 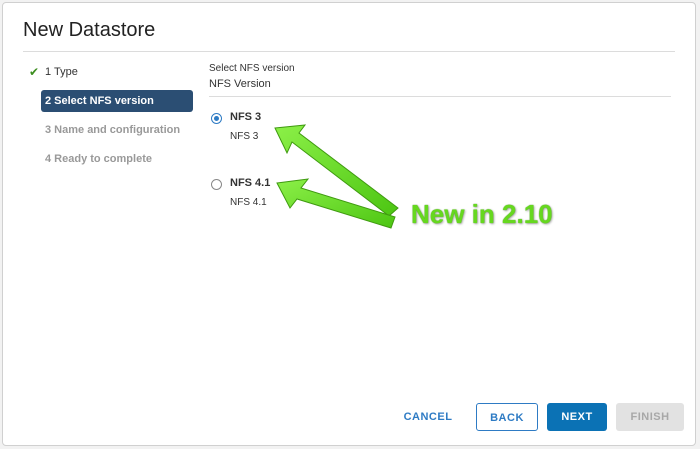 What do you see at coordinates (577, 417) in the screenshot?
I see `next-button: NEXT` at bounding box center [577, 417].